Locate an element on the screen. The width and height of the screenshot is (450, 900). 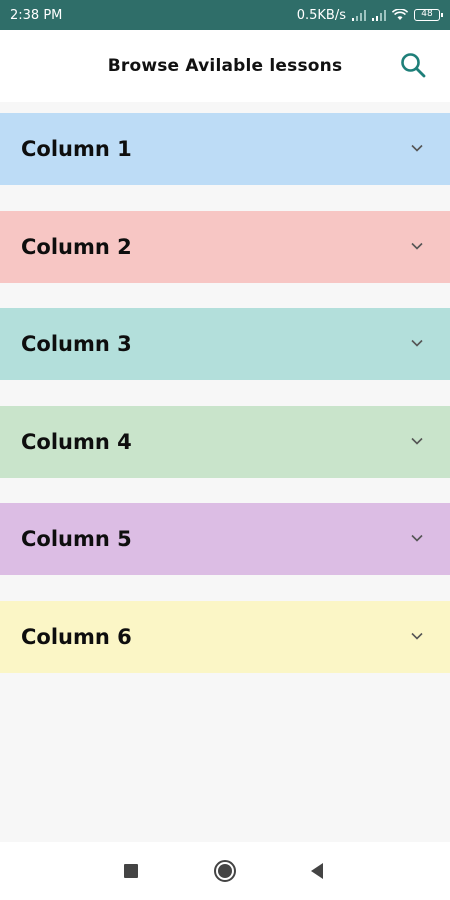
column-label: Column 2 is located at coordinates (76, 246).